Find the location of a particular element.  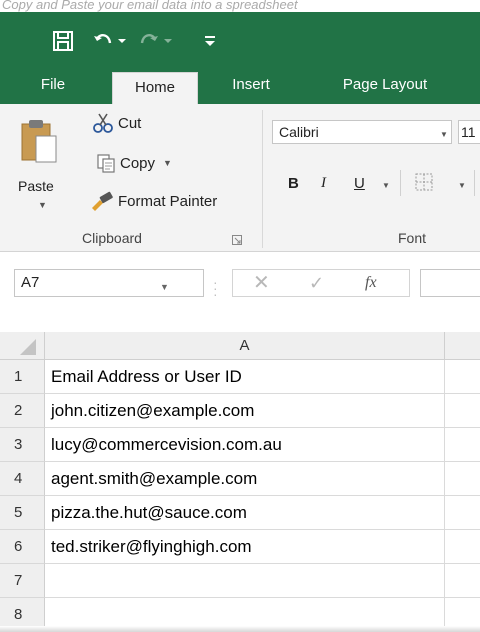

italic-button: I is located at coordinates (323, 183).